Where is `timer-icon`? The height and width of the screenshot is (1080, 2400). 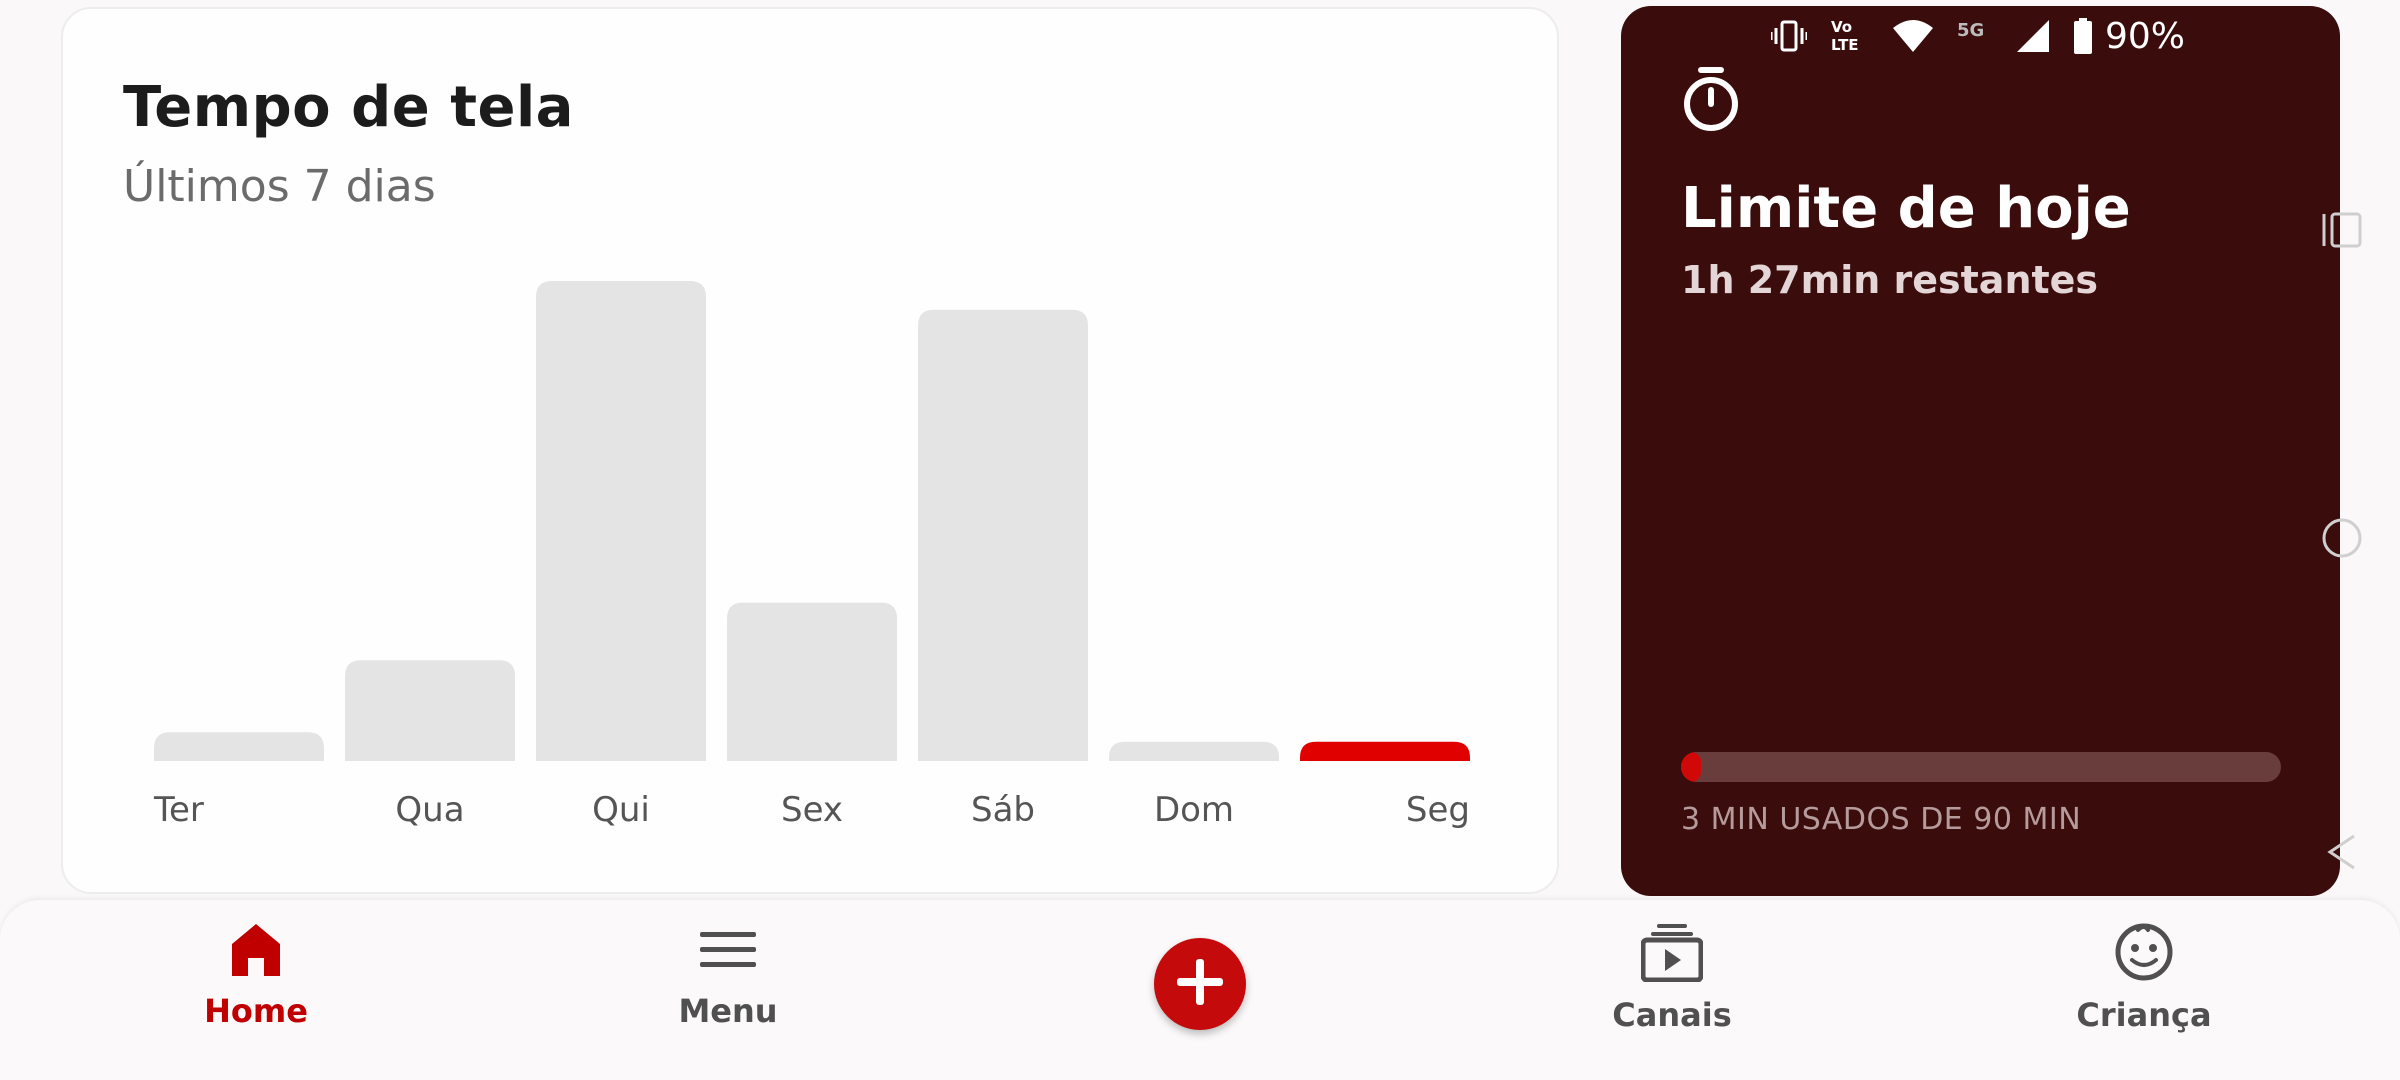
timer-icon is located at coordinates (1711, 102).